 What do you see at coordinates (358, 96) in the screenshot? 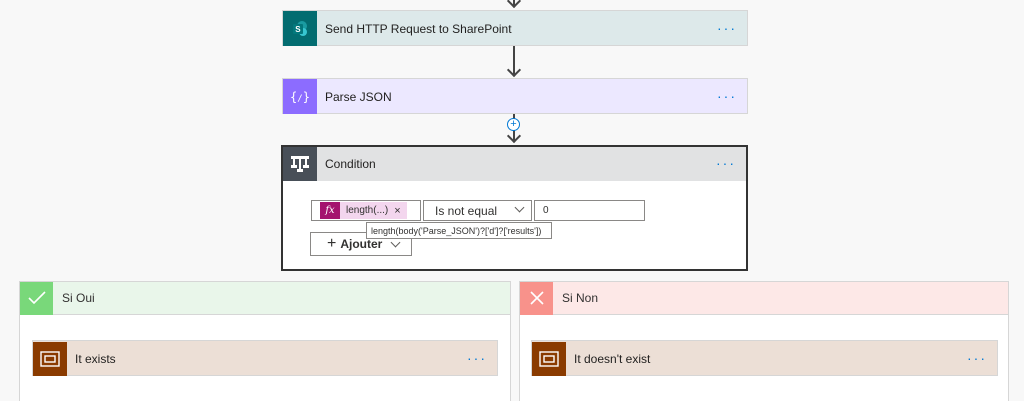
I see `parse-json-action-title: Parse JSON` at bounding box center [358, 96].